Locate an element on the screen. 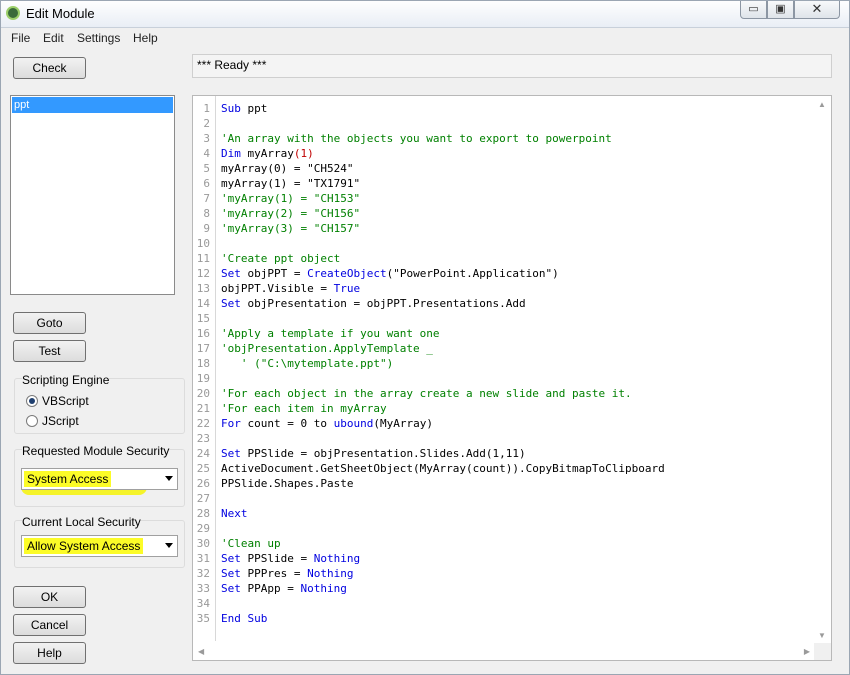 The height and width of the screenshot is (675, 850). jscript-radio is located at coordinates (32, 421).